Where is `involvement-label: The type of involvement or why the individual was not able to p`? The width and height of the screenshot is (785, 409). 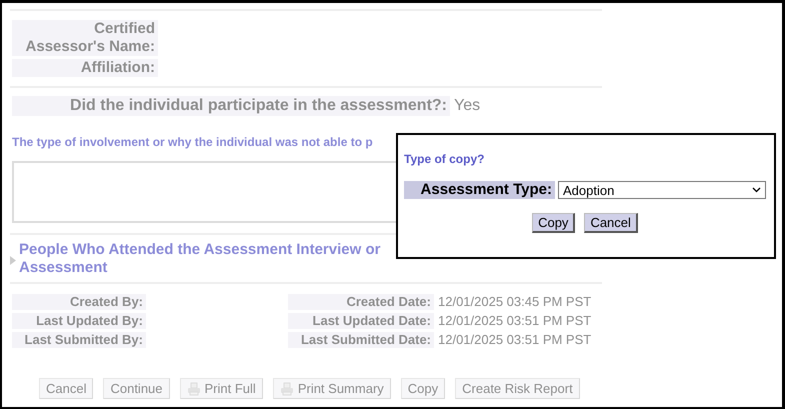 involvement-label: The type of involvement or why the individual was not able to p is located at coordinates (193, 142).